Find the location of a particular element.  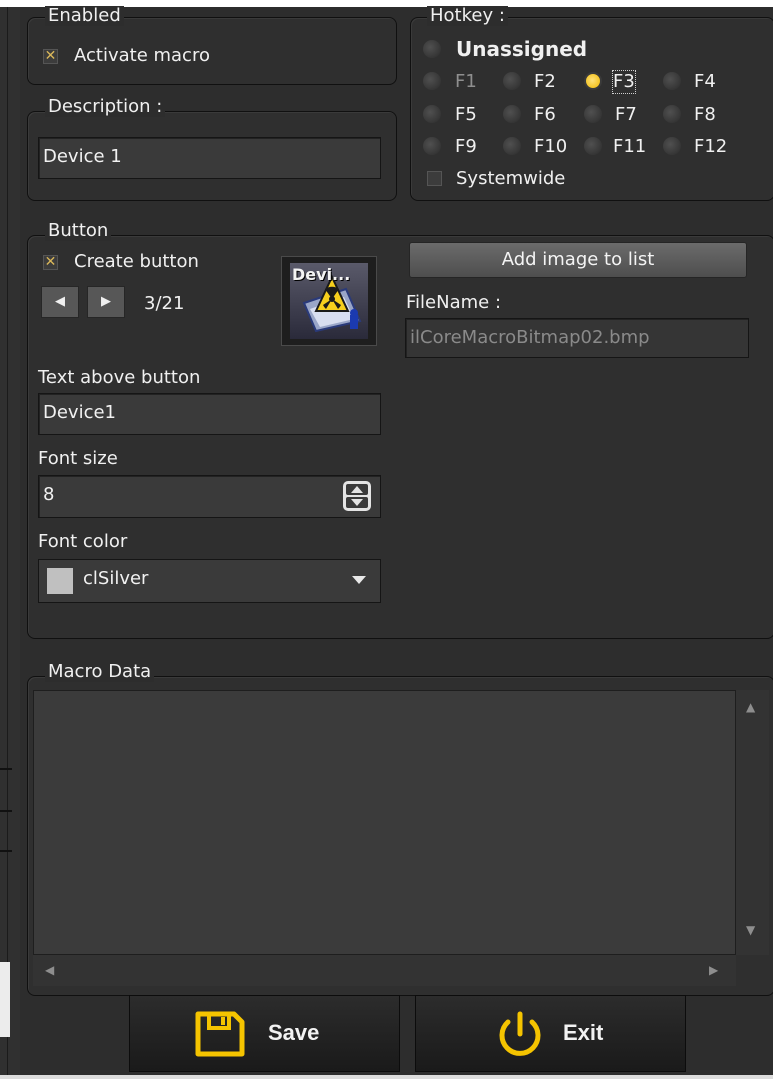

create-button-label: Create button is located at coordinates (136, 261).